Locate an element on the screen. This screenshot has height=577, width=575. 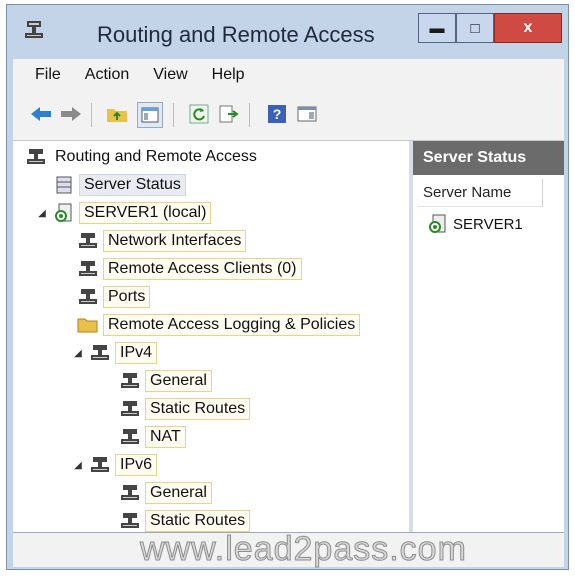
column-header-server-name: Server Name is located at coordinates (480, 193).